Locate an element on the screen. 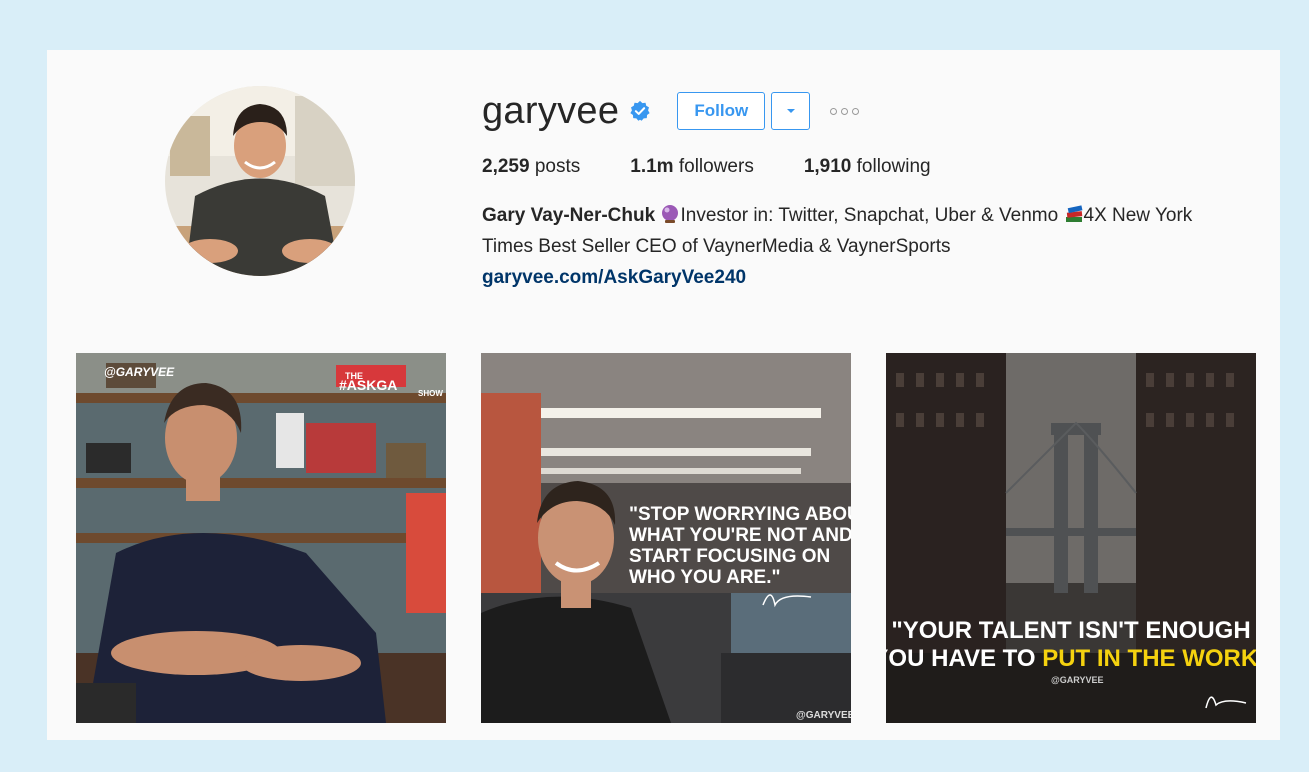  followers-stat: 1.1m followers is located at coordinates (692, 167).